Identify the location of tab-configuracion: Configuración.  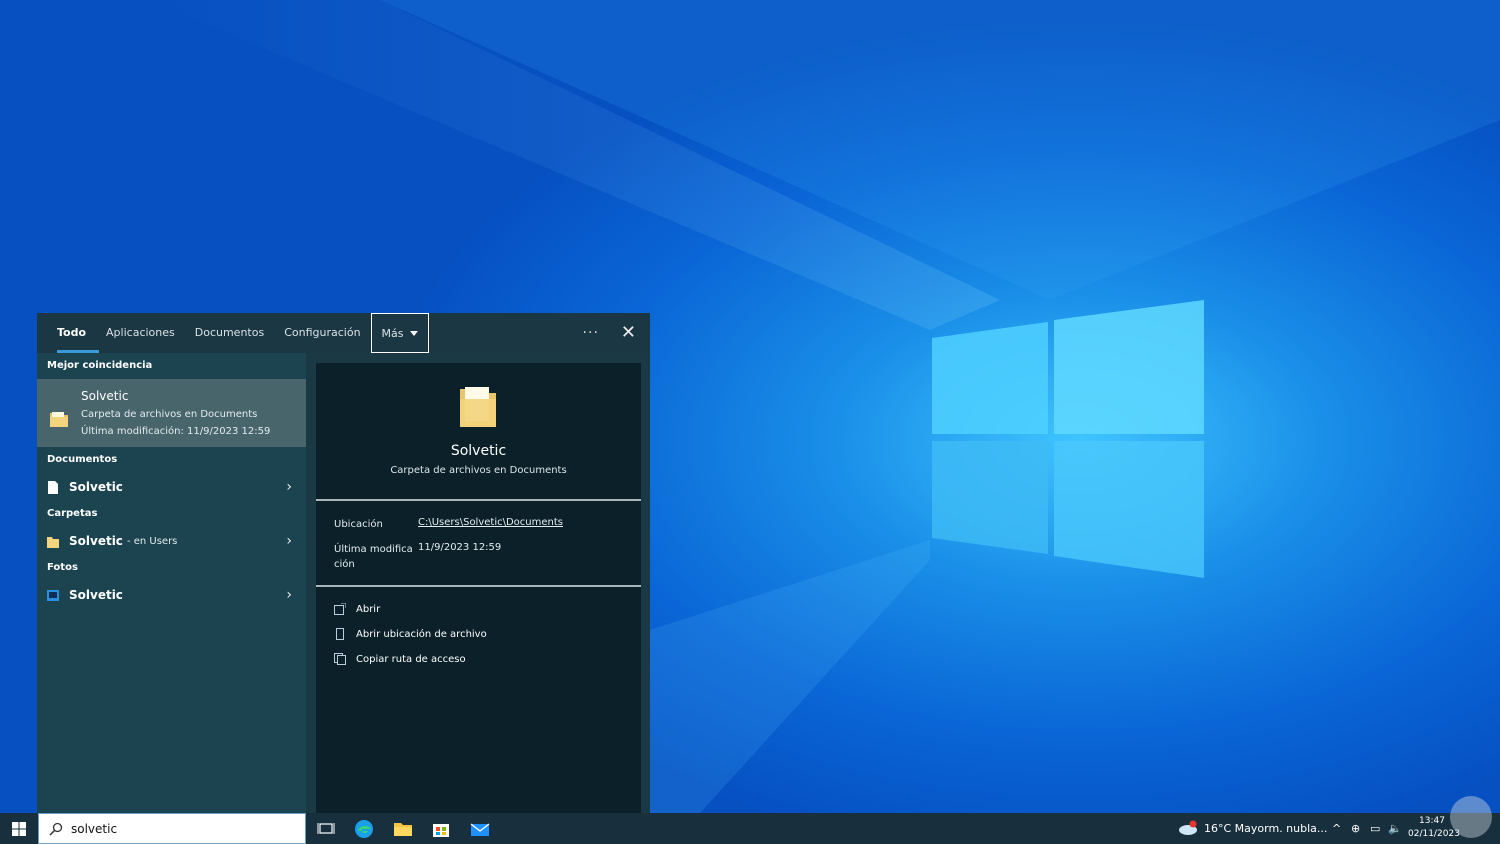
(322, 333).